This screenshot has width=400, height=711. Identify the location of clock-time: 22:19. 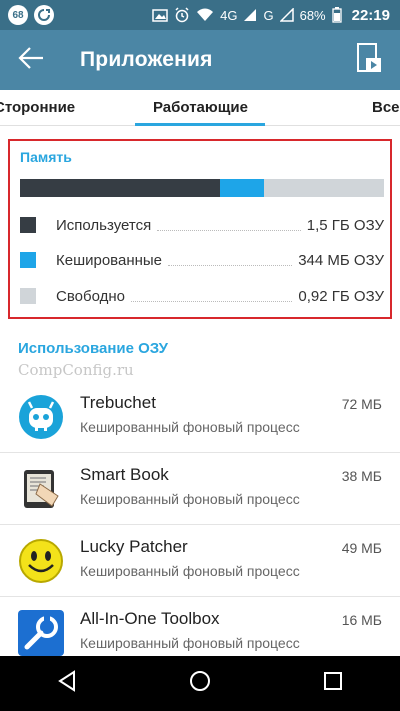
(370, 15).